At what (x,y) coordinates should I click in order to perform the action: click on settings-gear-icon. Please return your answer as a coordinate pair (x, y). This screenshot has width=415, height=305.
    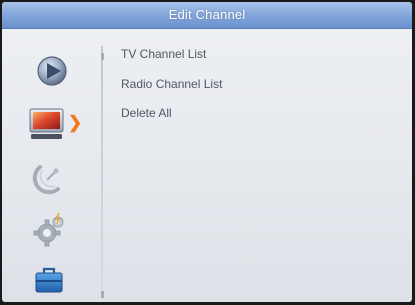
    Looking at the image, I should click on (48, 229).